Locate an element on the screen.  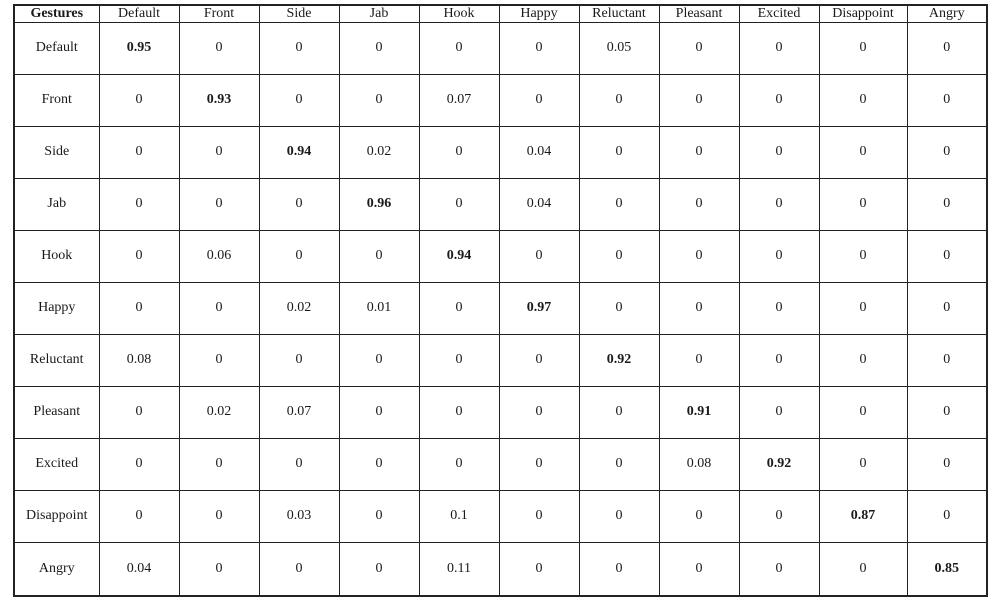
column-header: Disappoint is located at coordinates (863, 13).